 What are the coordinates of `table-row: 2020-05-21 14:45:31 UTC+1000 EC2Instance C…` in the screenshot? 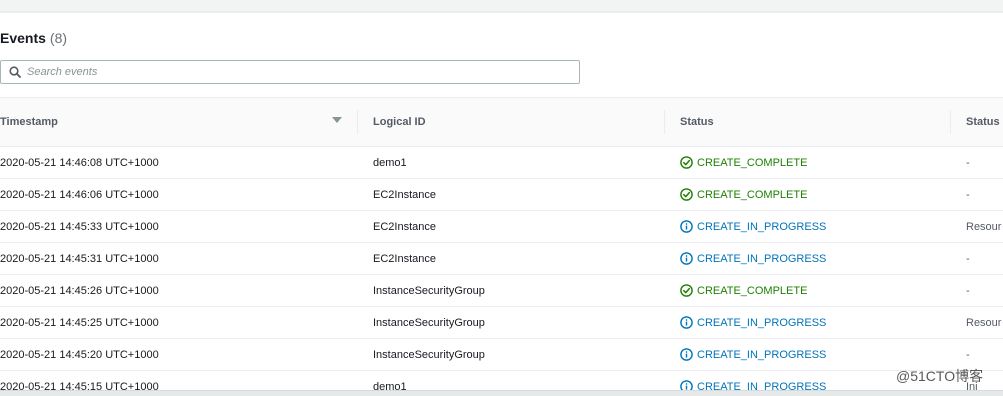 It's located at (501, 259).